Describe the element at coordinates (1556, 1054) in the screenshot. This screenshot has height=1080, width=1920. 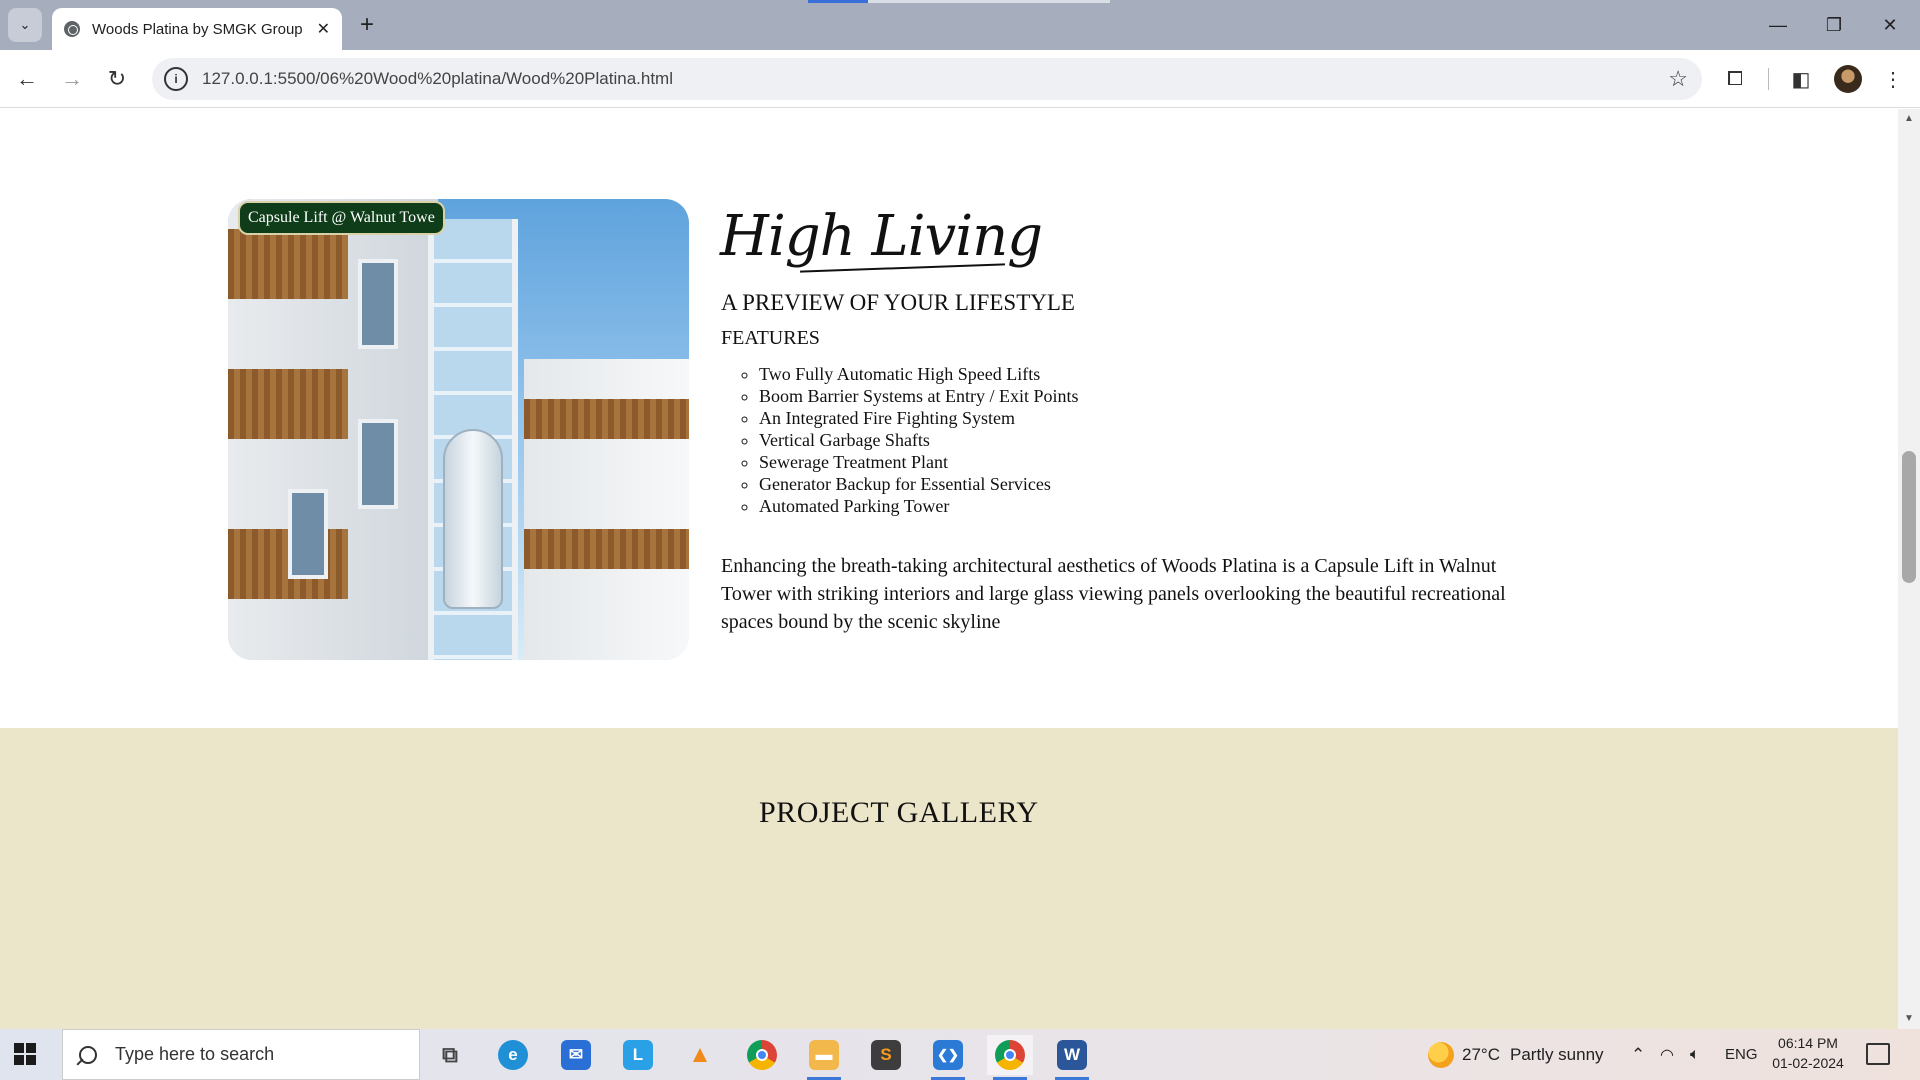
I see `weather-desc: Partly sunny` at that location.